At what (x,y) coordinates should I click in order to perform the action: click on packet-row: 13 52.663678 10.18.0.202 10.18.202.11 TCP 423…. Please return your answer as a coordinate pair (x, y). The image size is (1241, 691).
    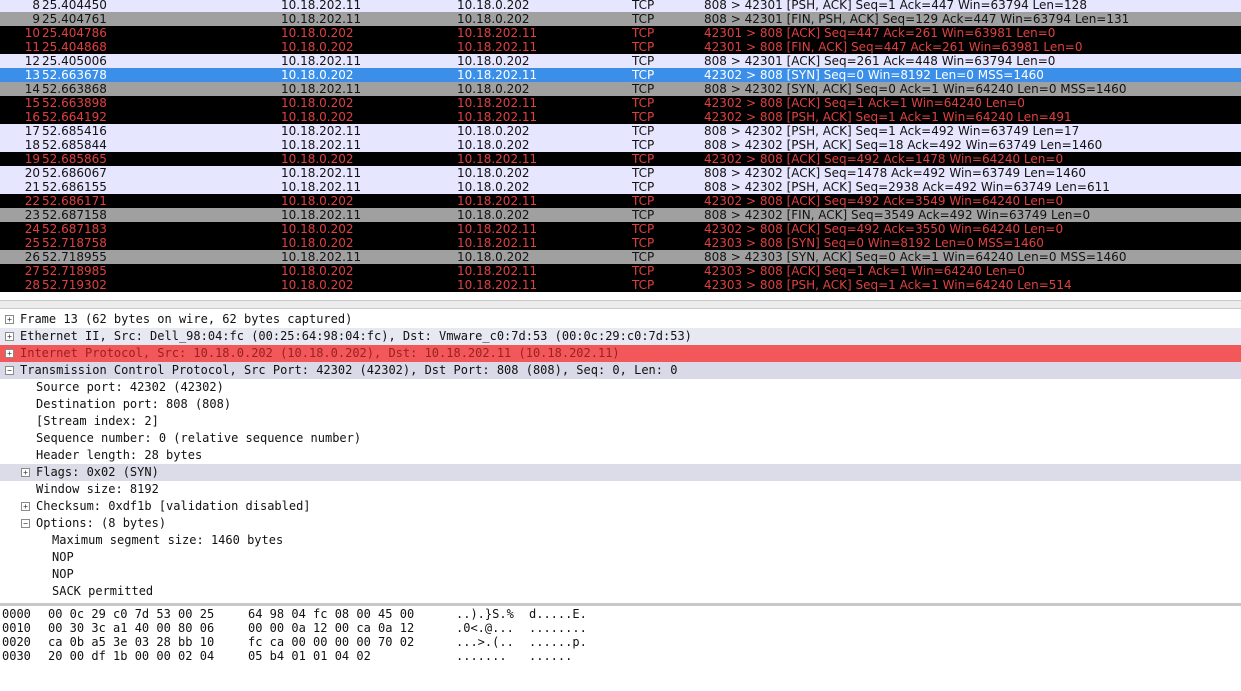
    Looking at the image, I should click on (620, 75).